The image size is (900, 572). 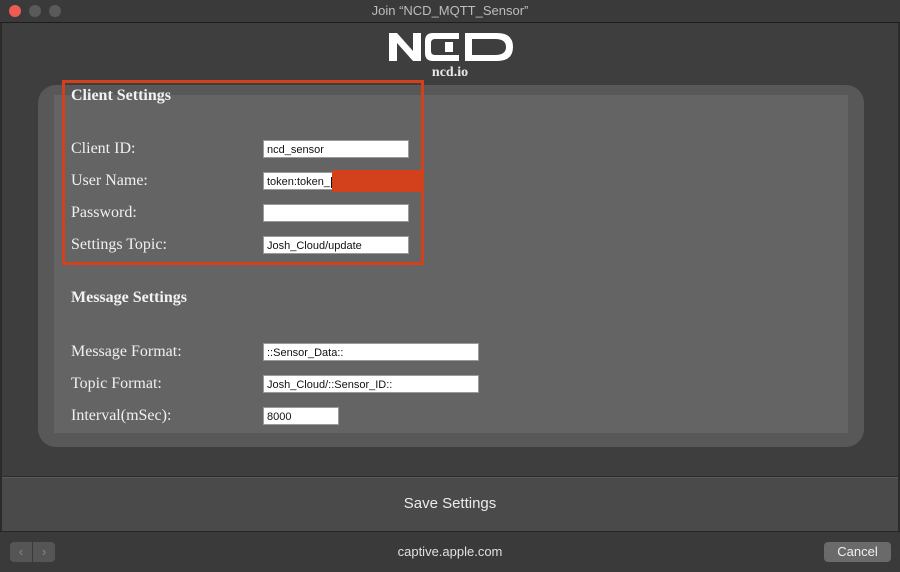 What do you see at coordinates (330, 385) in the screenshot?
I see `topic-format-value: Josh_Cloud/::Sensor_ID::` at bounding box center [330, 385].